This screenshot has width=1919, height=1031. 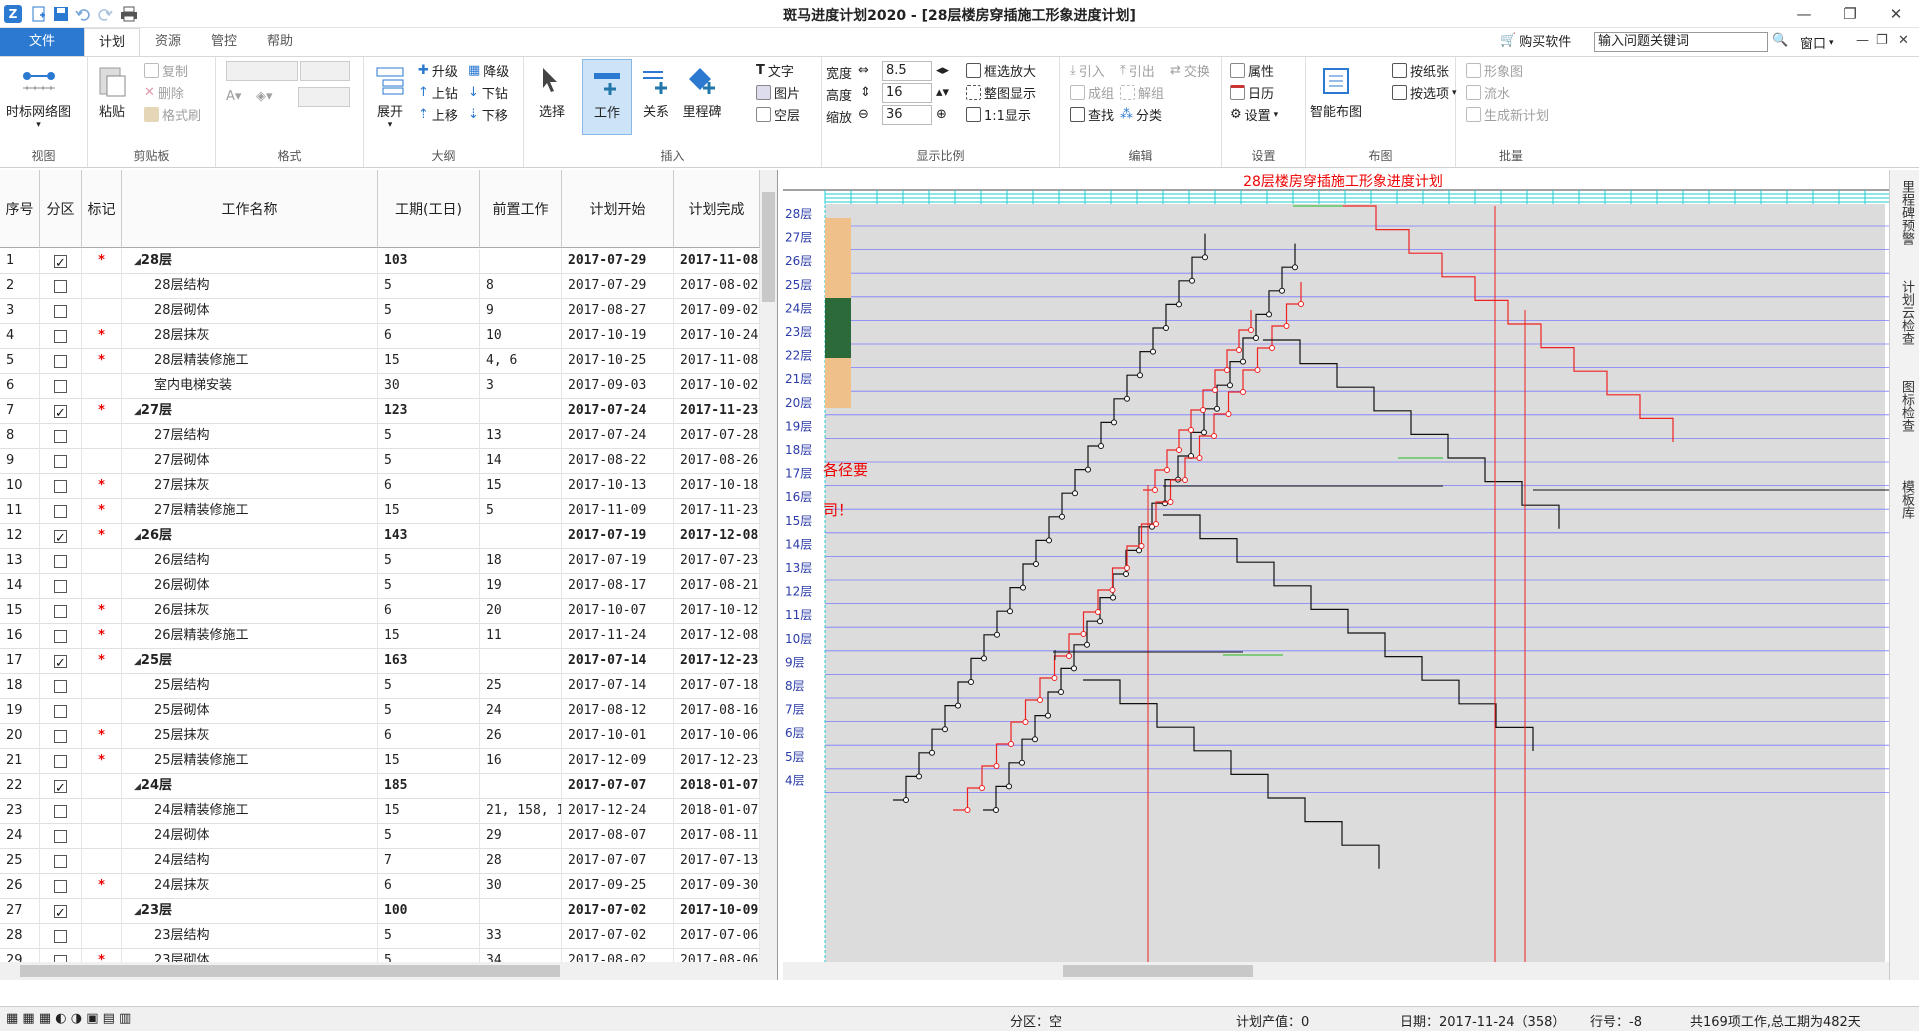 What do you see at coordinates (380, 636) in the screenshot?
I see `table-row: 16 * 26层精装修施工 15 11 2017-11-24 2017-12-08` at bounding box center [380, 636].